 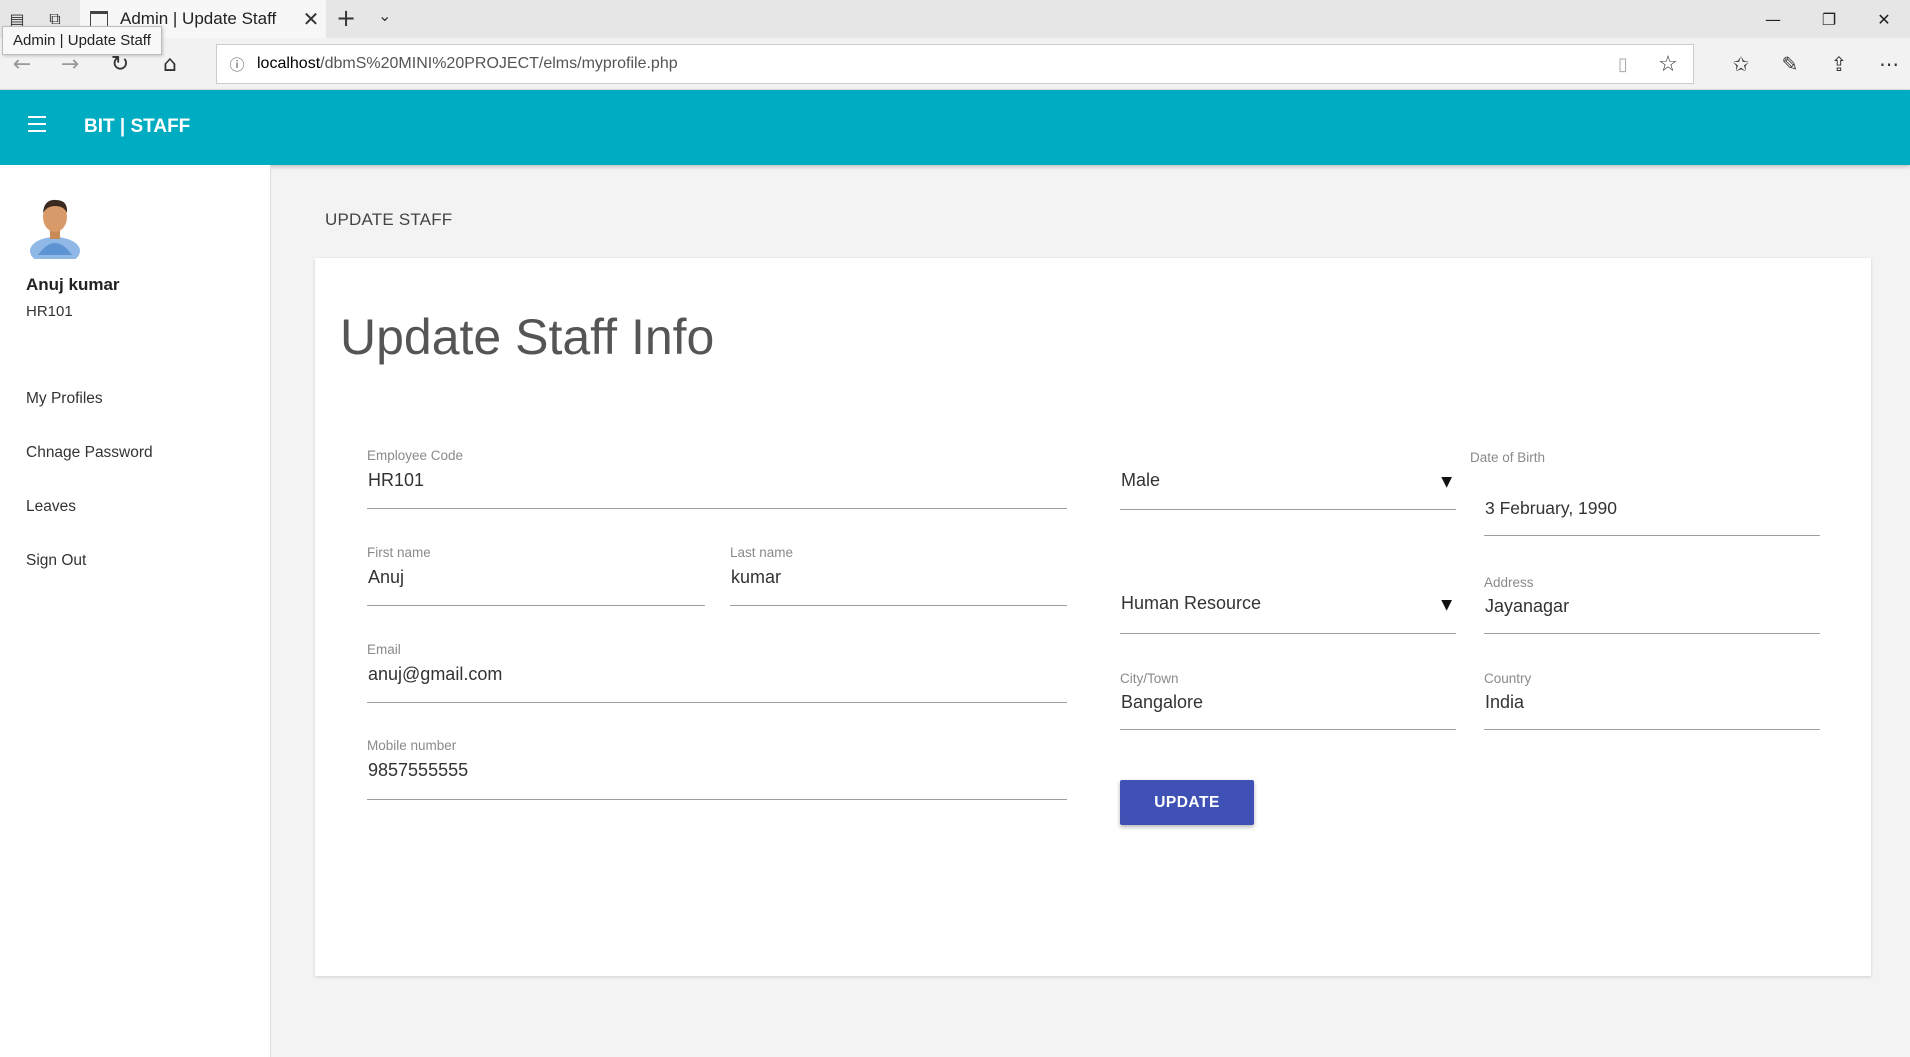 I want to click on first-name-label: First name, so click(x=399, y=552).